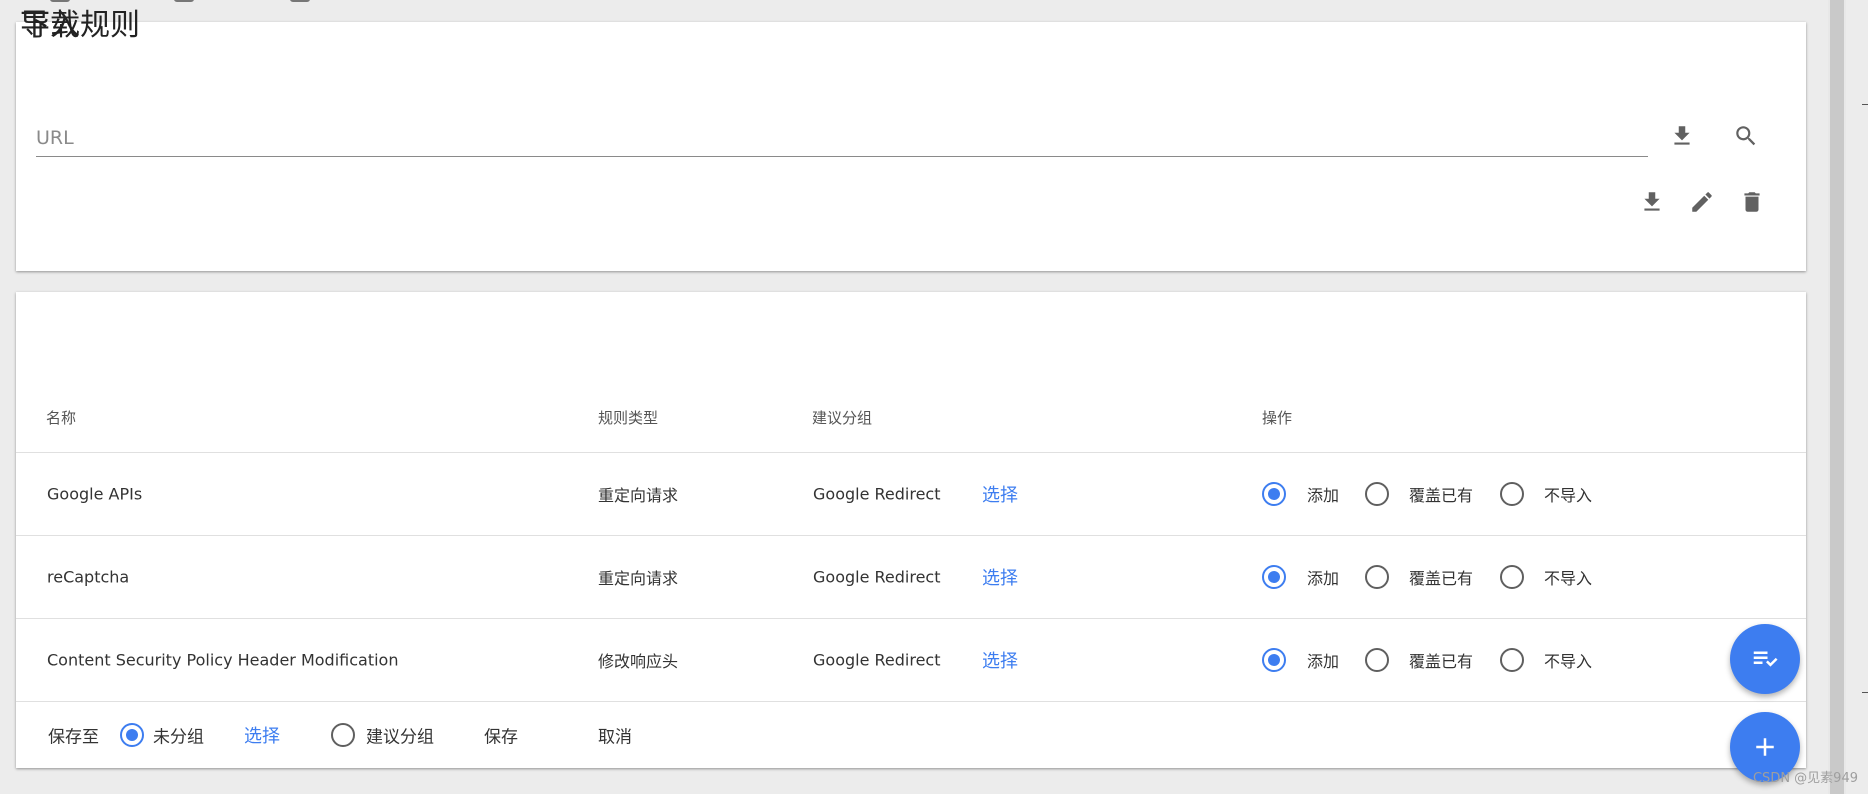  Describe the element at coordinates (132, 734) in the screenshot. I see `radio-ungrouped` at that location.